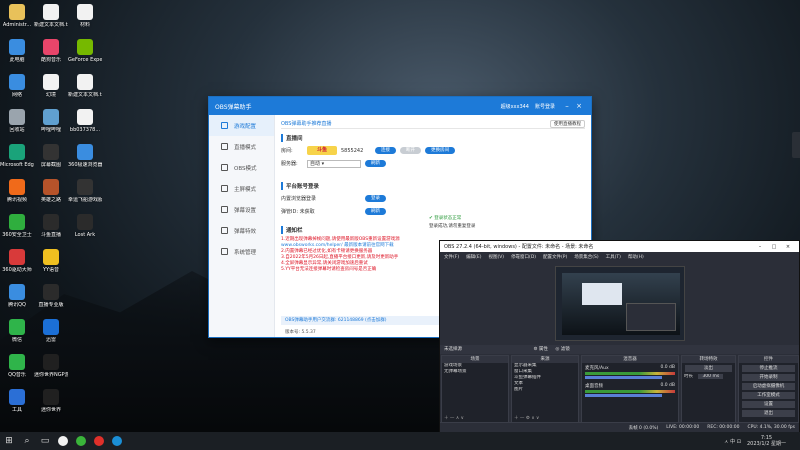 This screenshot has height=450, width=800. Describe the element at coordinates (543, 349) in the screenshot. I see `properties-button: 属性` at that location.